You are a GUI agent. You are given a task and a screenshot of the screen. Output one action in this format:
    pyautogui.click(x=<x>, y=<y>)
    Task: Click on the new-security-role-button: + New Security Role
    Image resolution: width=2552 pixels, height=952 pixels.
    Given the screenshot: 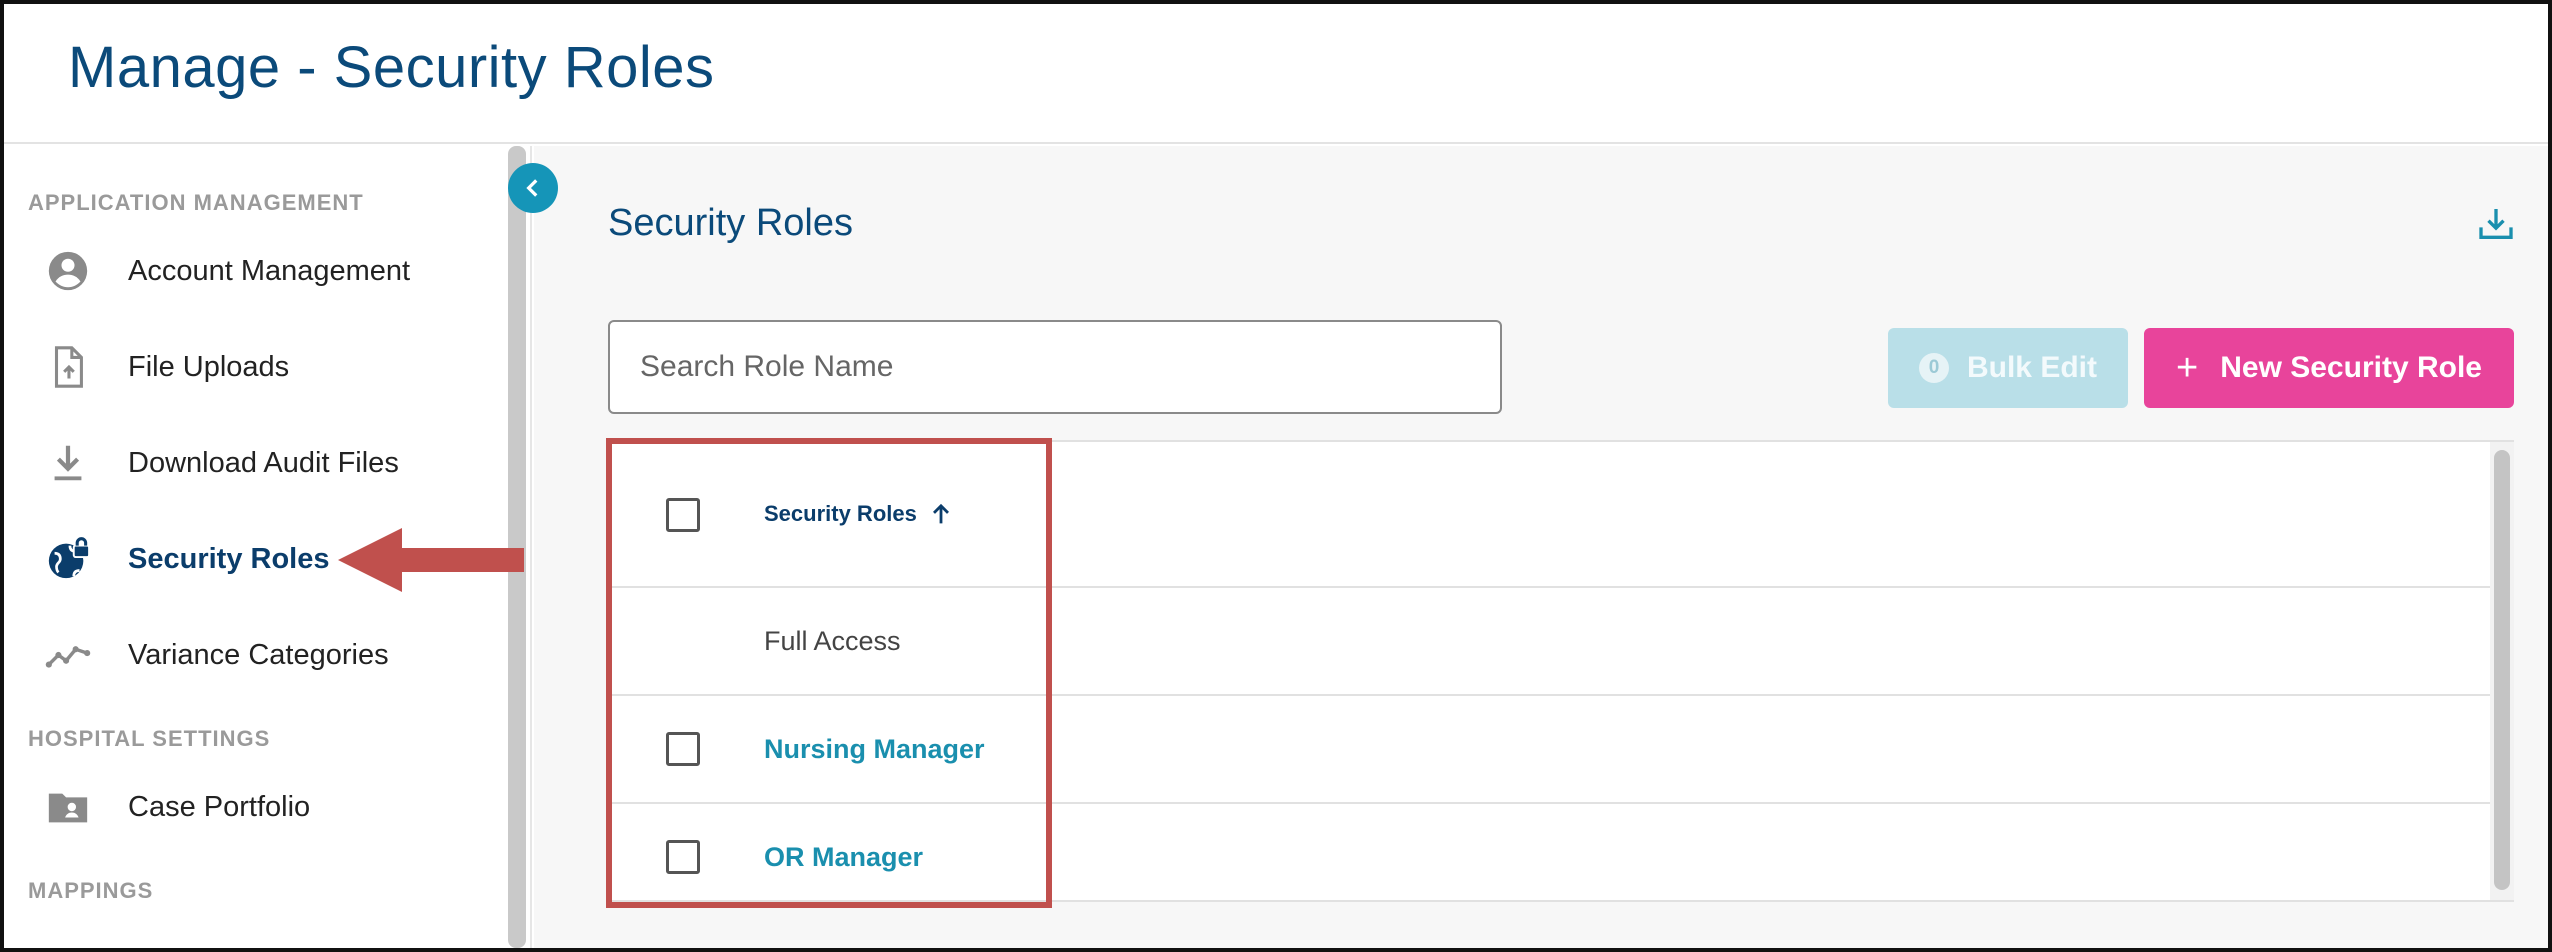 What is the action you would take?
    pyautogui.click(x=2329, y=368)
    